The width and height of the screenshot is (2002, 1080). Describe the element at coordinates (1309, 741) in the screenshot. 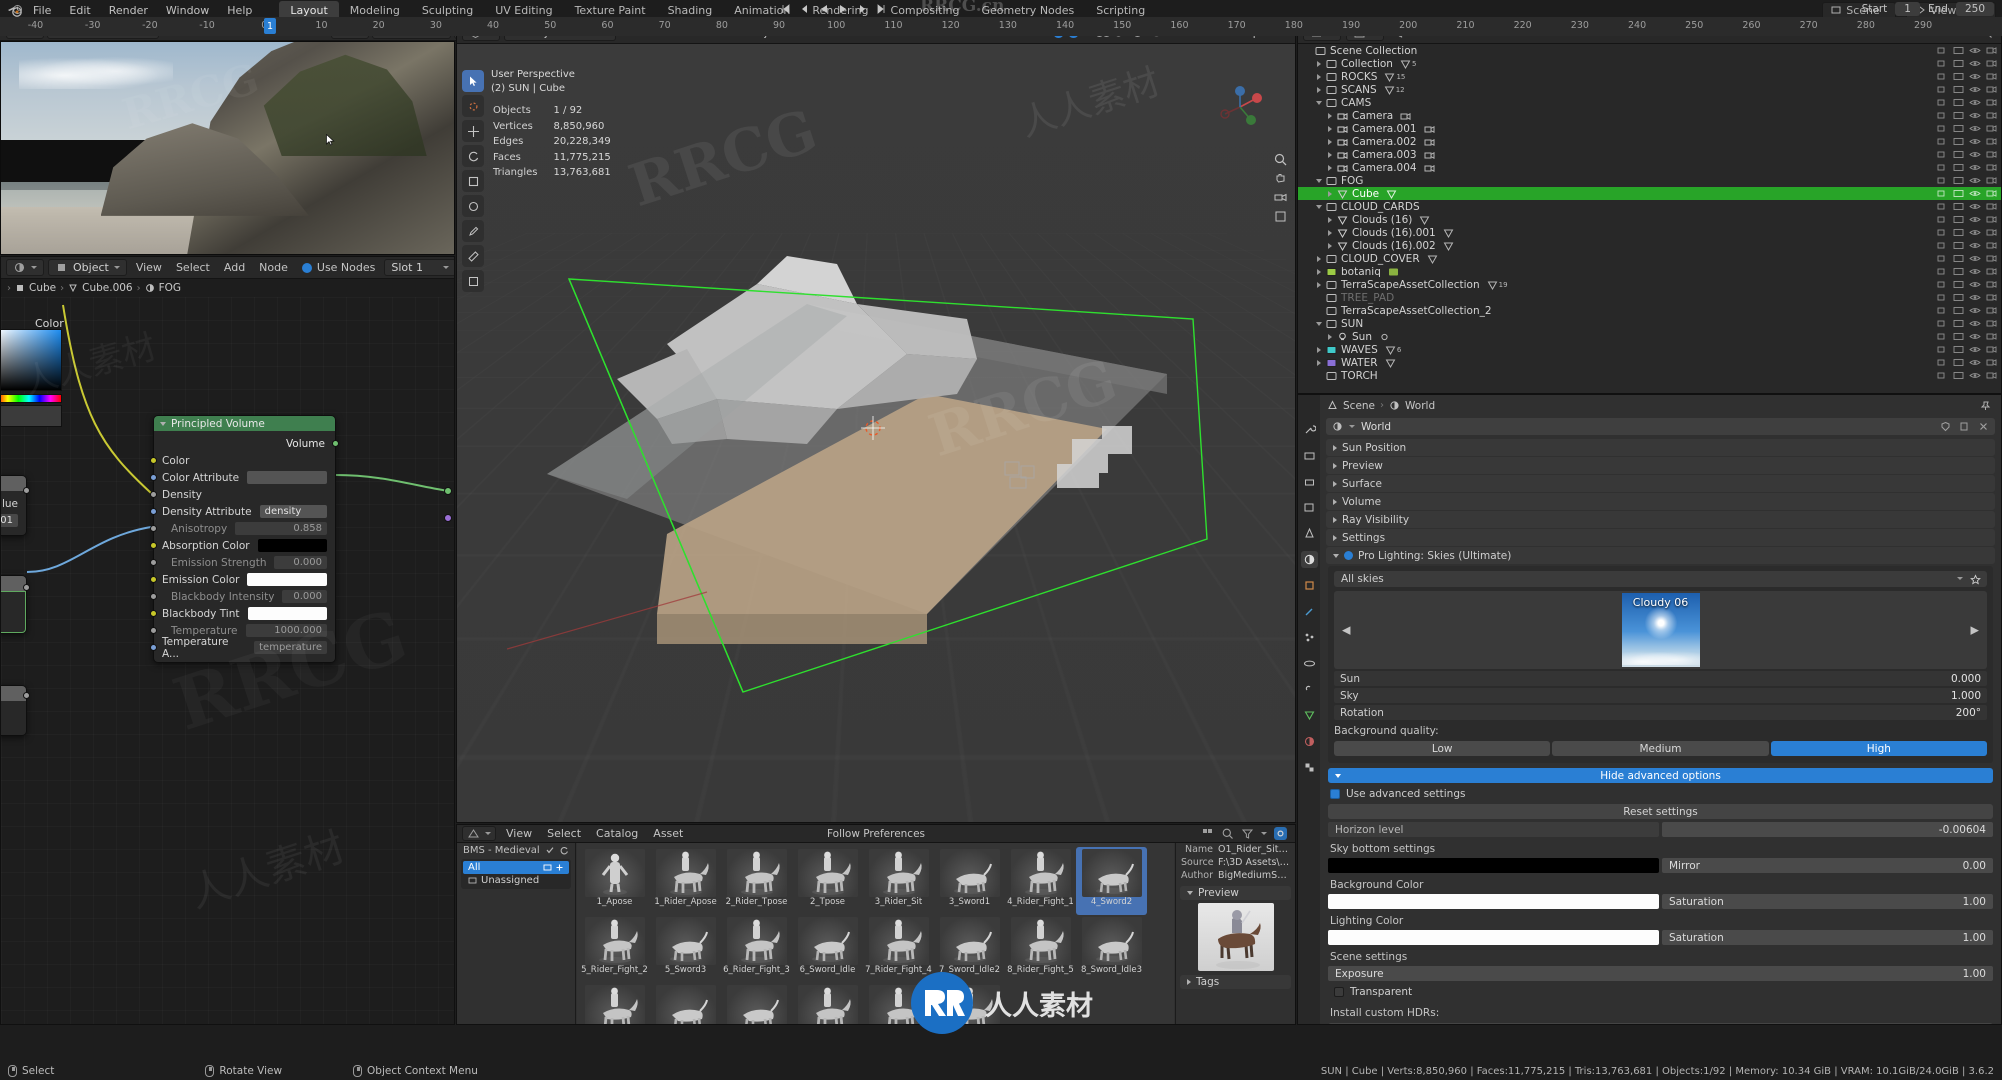

I see `tab-material-properties` at that location.